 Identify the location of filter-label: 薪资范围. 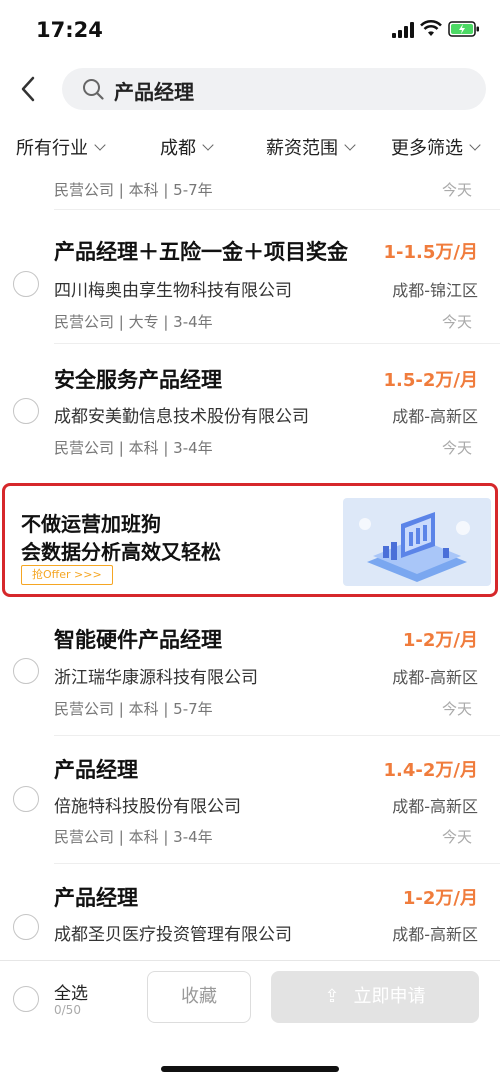
(302, 148).